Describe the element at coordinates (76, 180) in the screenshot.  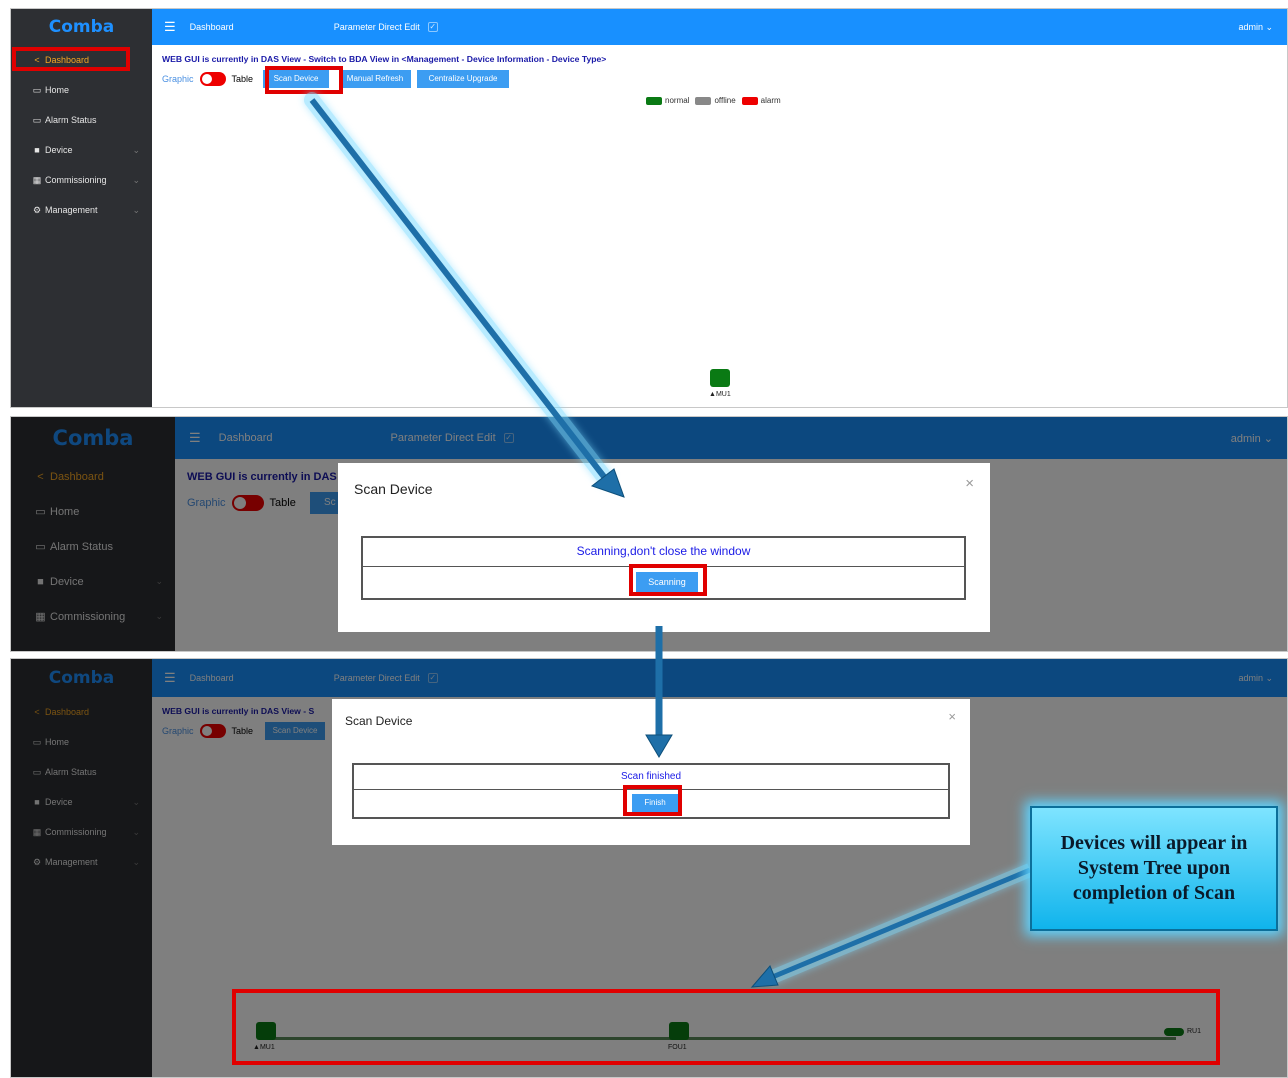
I see `sidebar-item-label: Commissioning` at that location.